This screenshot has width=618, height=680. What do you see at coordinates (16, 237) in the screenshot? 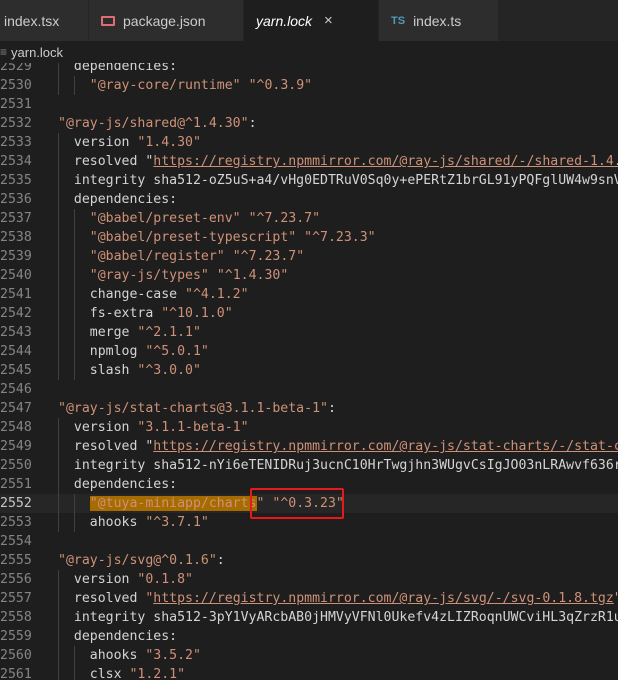
I see `line-number: 2538` at bounding box center [16, 237].